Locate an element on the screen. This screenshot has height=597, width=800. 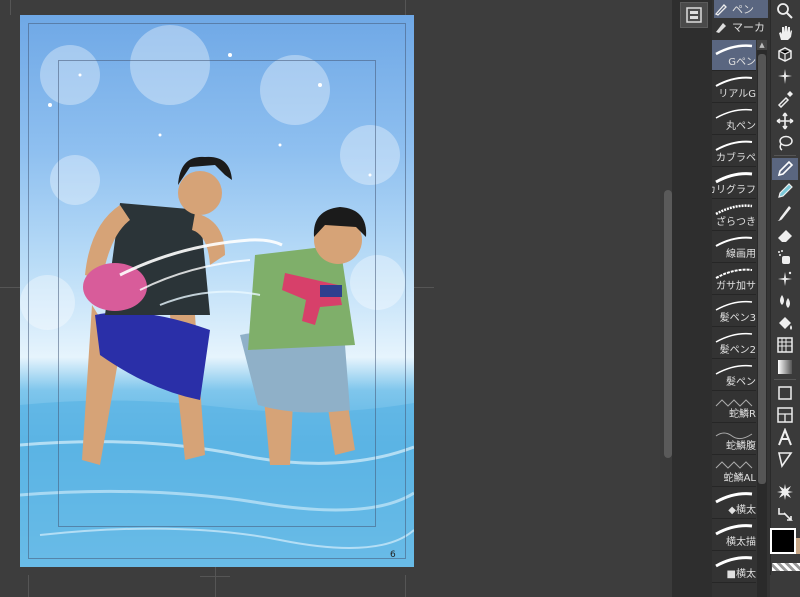
brush-label: カブラペ is located at coordinates (736, 158).